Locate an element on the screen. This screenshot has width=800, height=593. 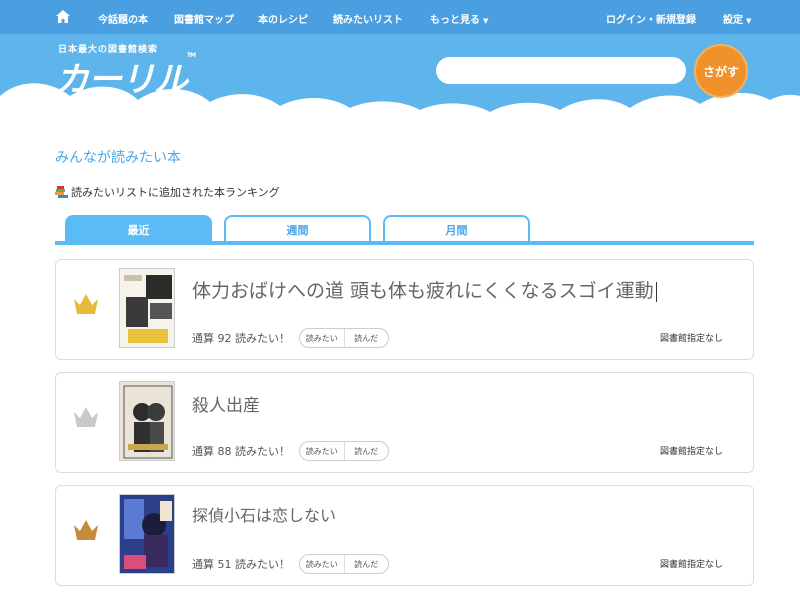
nav-more: もっと見る ▼ is located at coordinates (459, 18).